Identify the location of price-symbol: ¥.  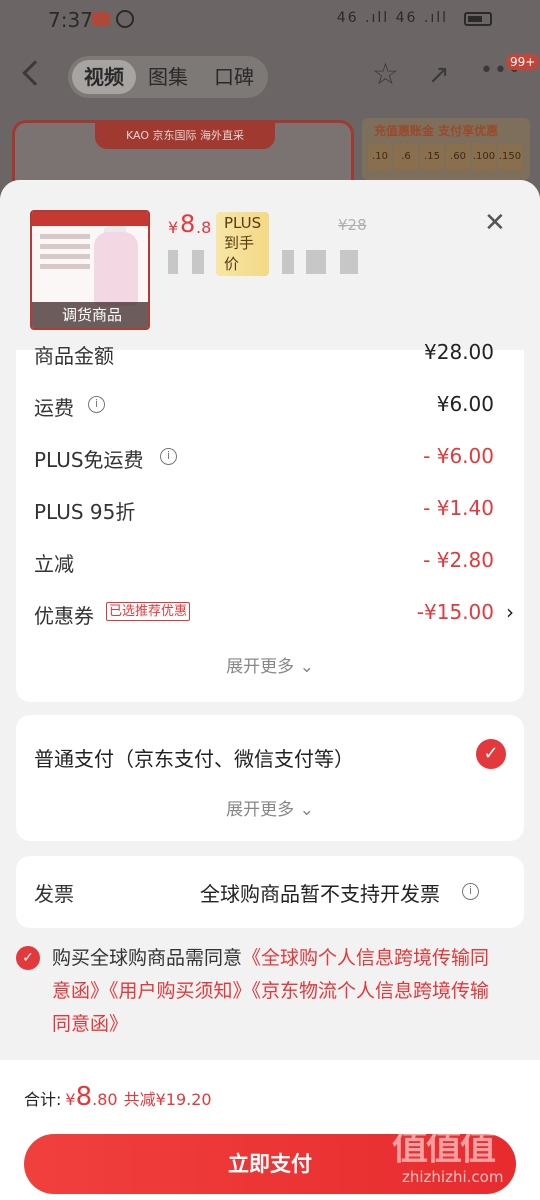
(173, 227).